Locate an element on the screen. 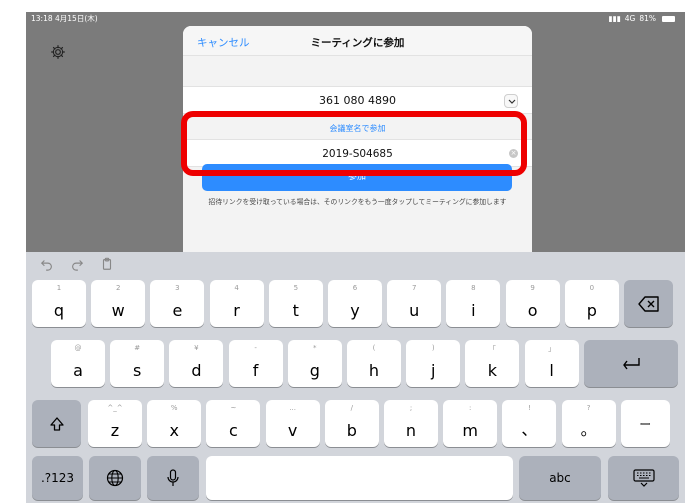  keyboard-hide-icon is located at coordinates (643, 478).